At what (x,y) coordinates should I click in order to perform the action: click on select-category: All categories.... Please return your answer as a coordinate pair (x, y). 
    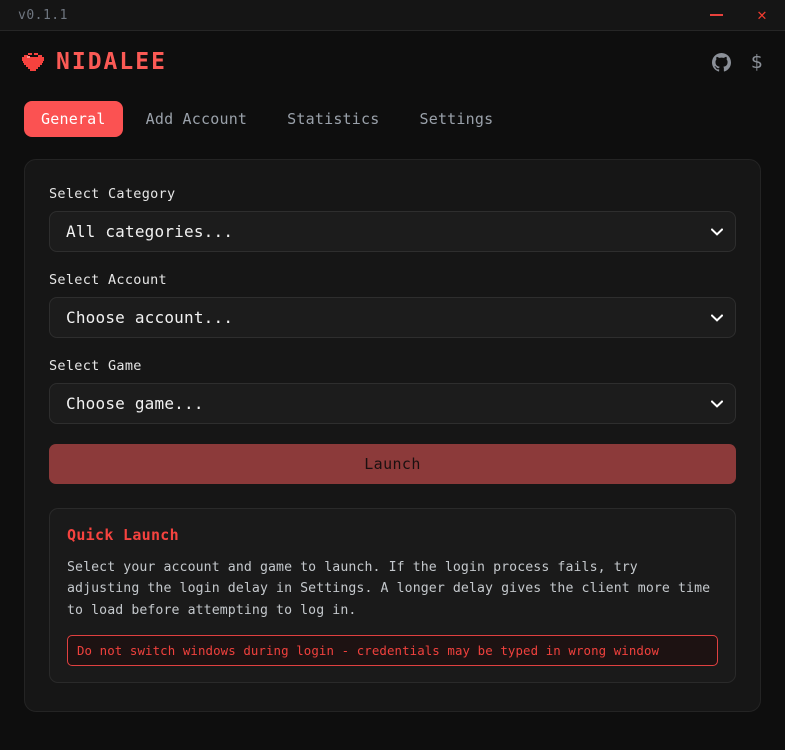
    Looking at the image, I should click on (392, 231).